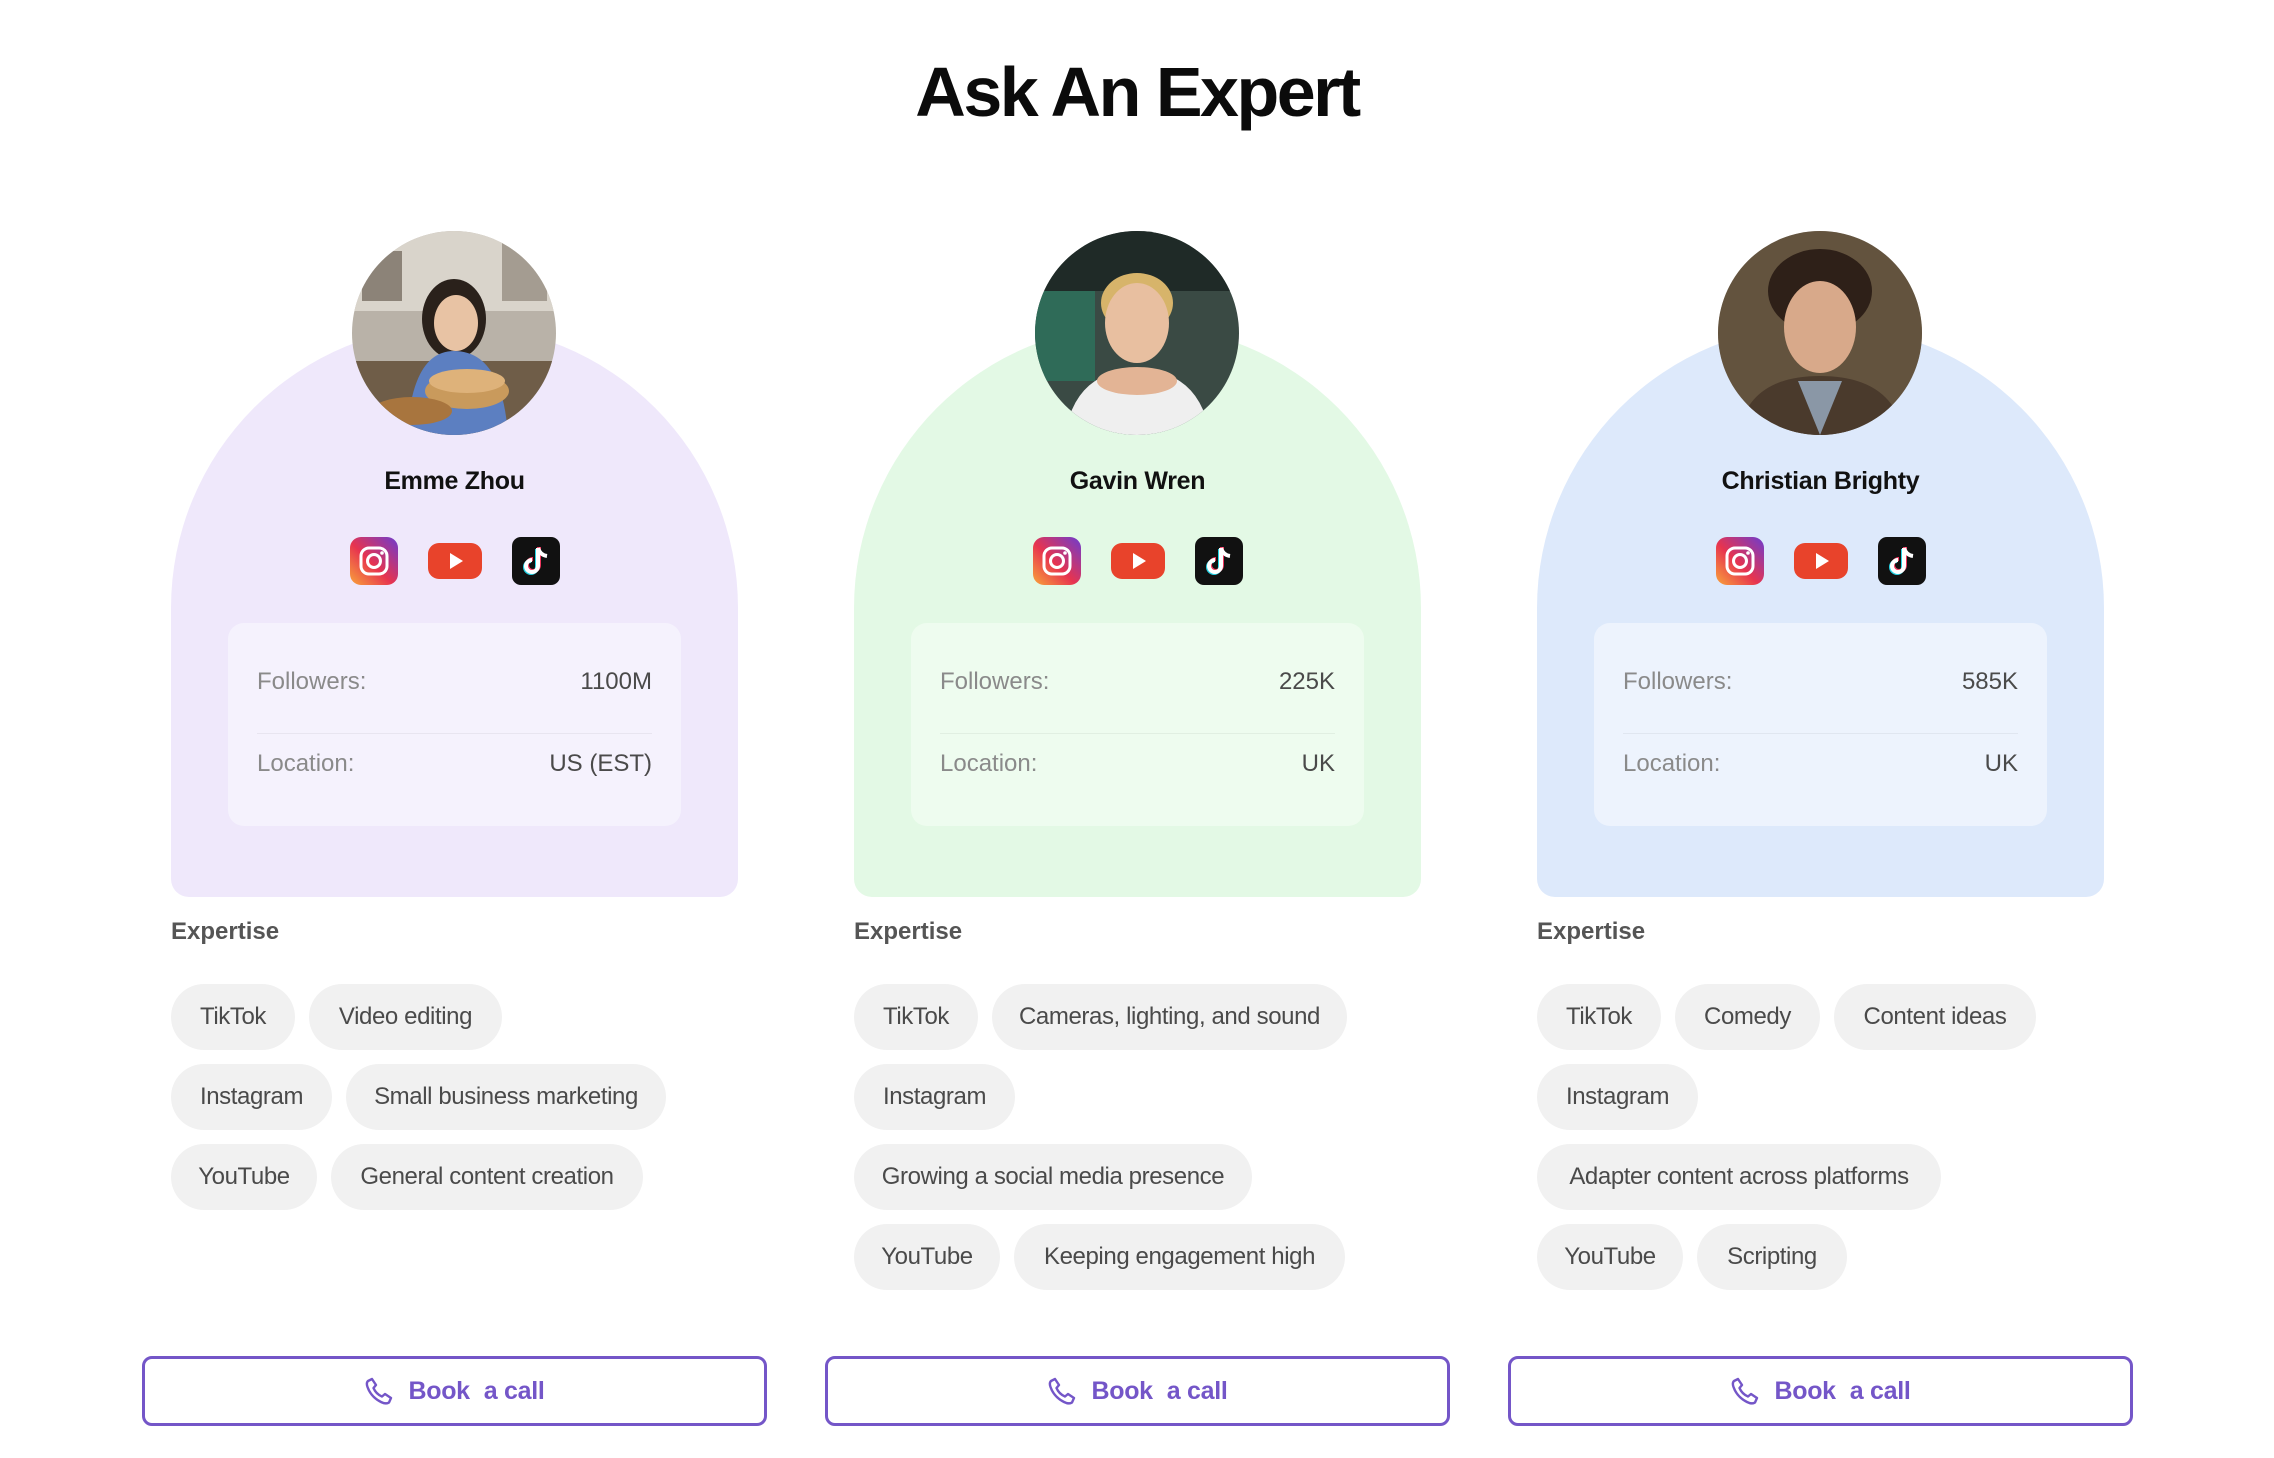  I want to click on followers-row: Followers: 585K, so click(1820, 682).